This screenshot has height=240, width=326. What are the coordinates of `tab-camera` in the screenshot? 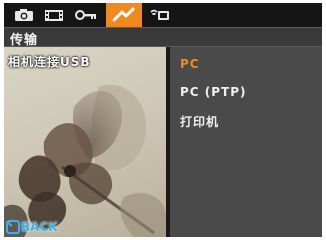 It's located at (24, 15).